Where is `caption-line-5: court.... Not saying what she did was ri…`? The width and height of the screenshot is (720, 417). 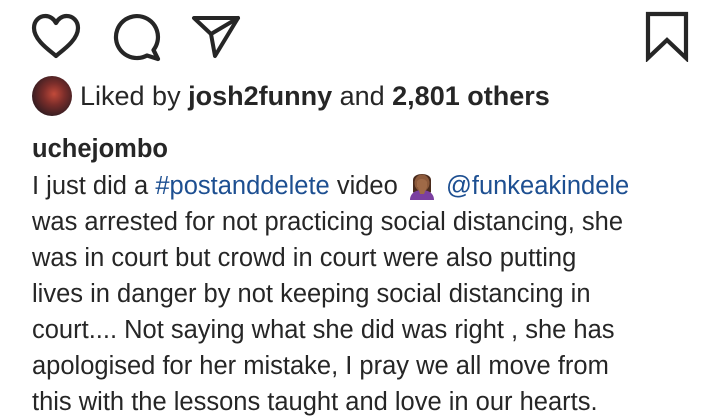 caption-line-5: court.... Not saying what she did was ri… is located at coordinates (323, 330).